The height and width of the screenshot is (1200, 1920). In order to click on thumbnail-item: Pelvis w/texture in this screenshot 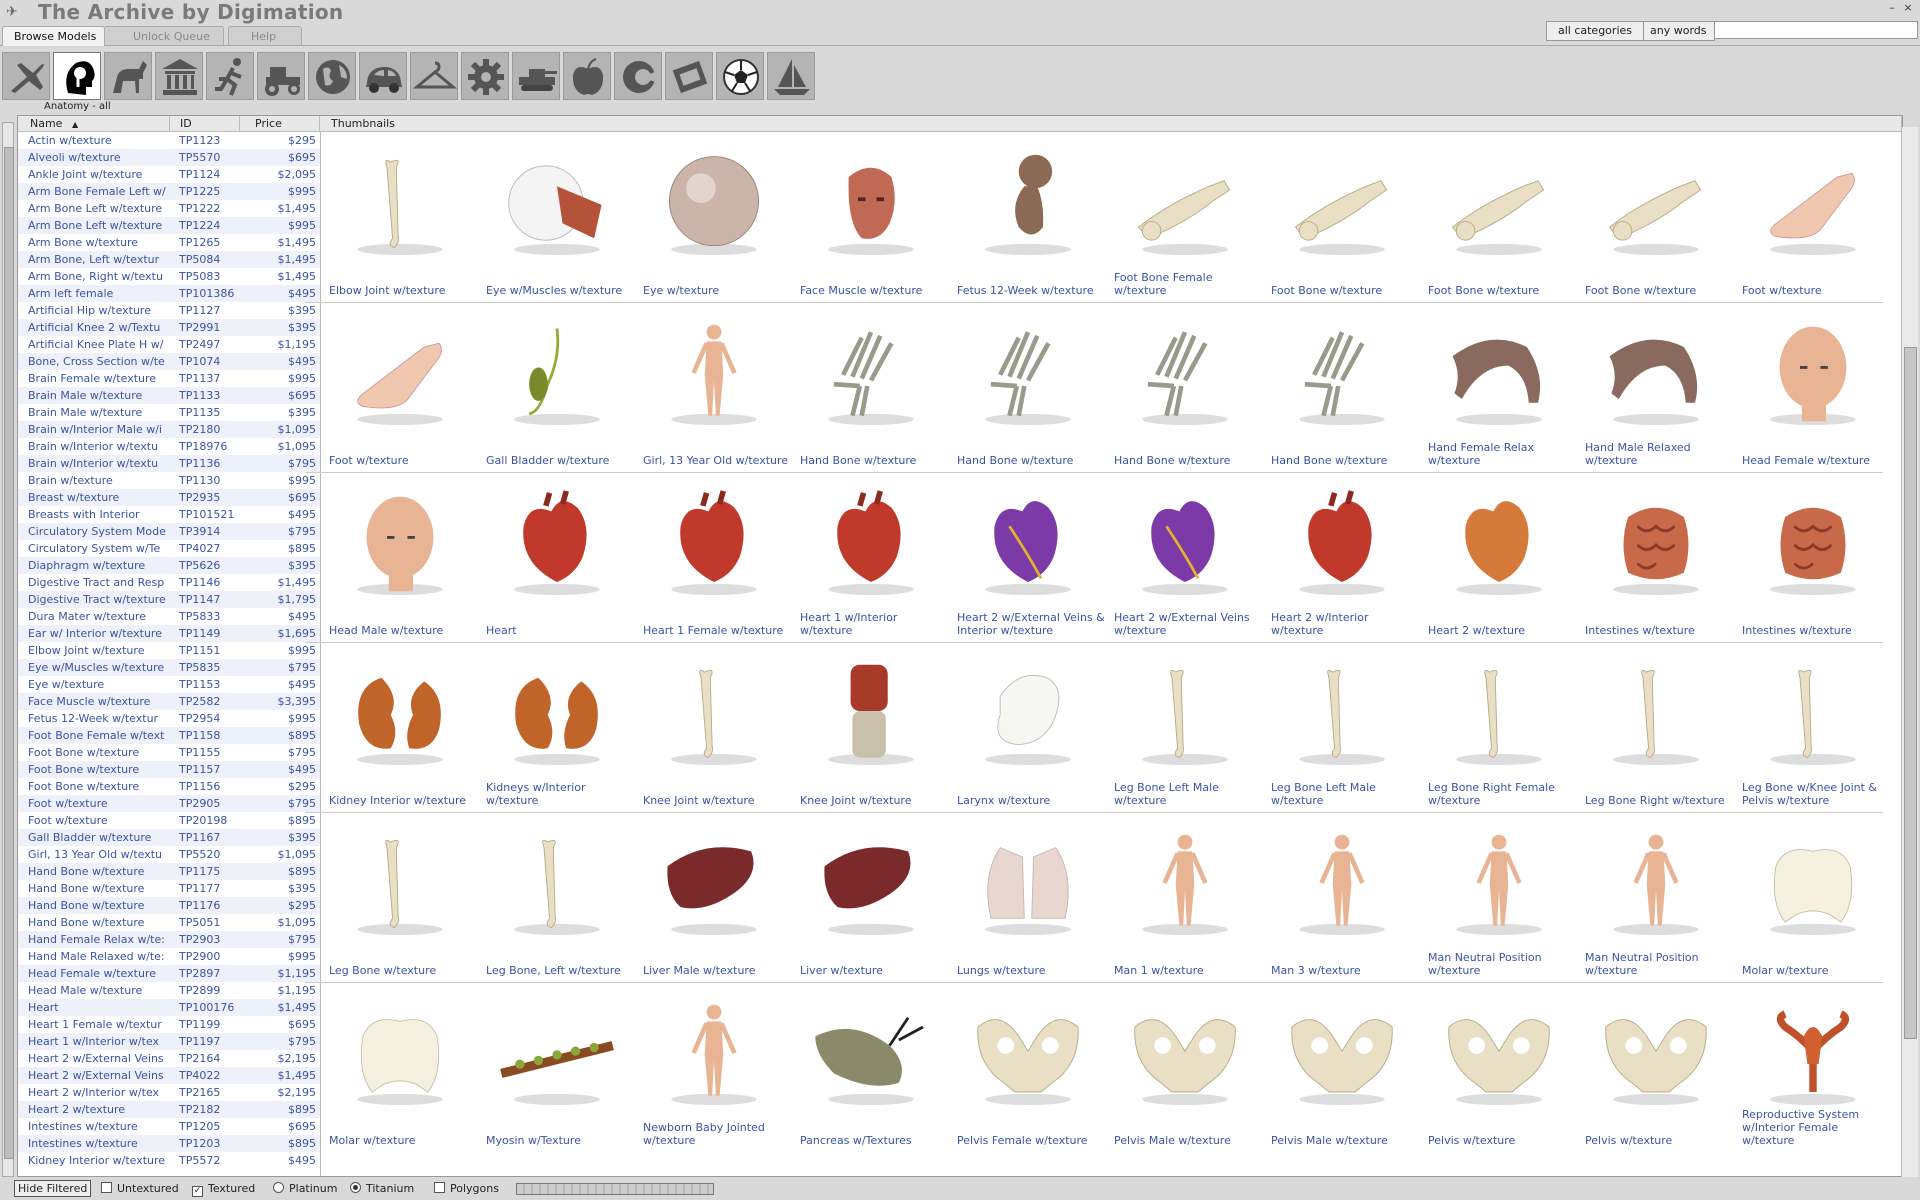, I will do `click(1655, 1068)`.